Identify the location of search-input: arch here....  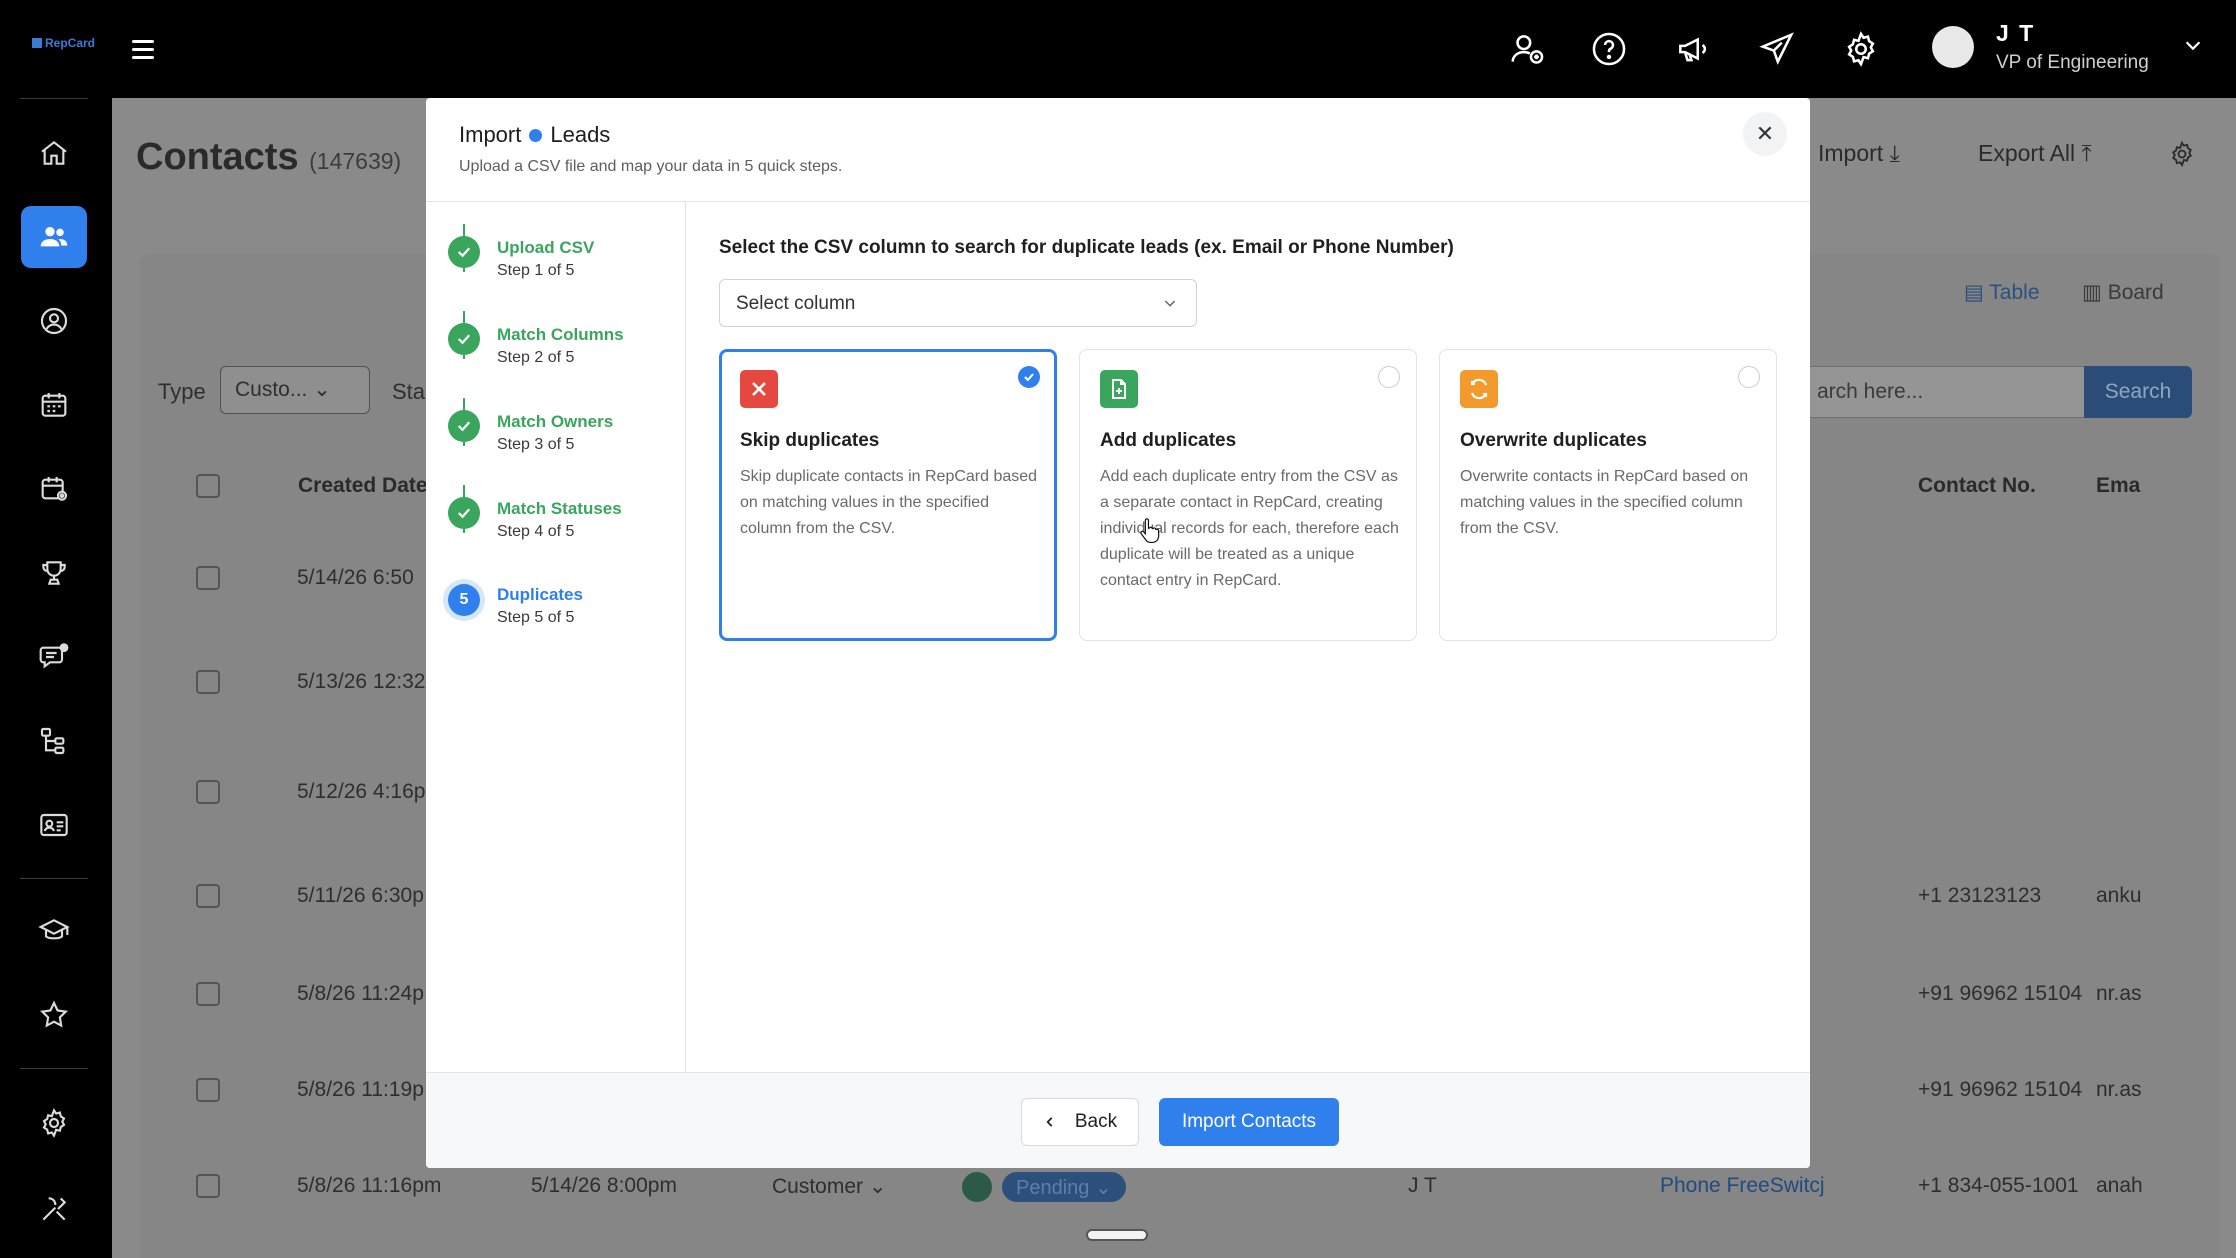
(1948, 392).